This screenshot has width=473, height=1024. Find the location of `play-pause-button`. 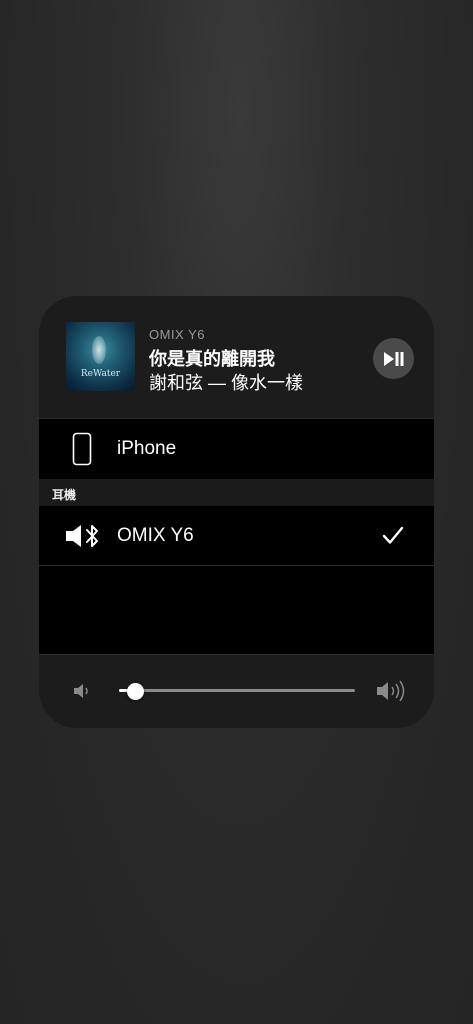

play-pause-button is located at coordinates (393, 358).